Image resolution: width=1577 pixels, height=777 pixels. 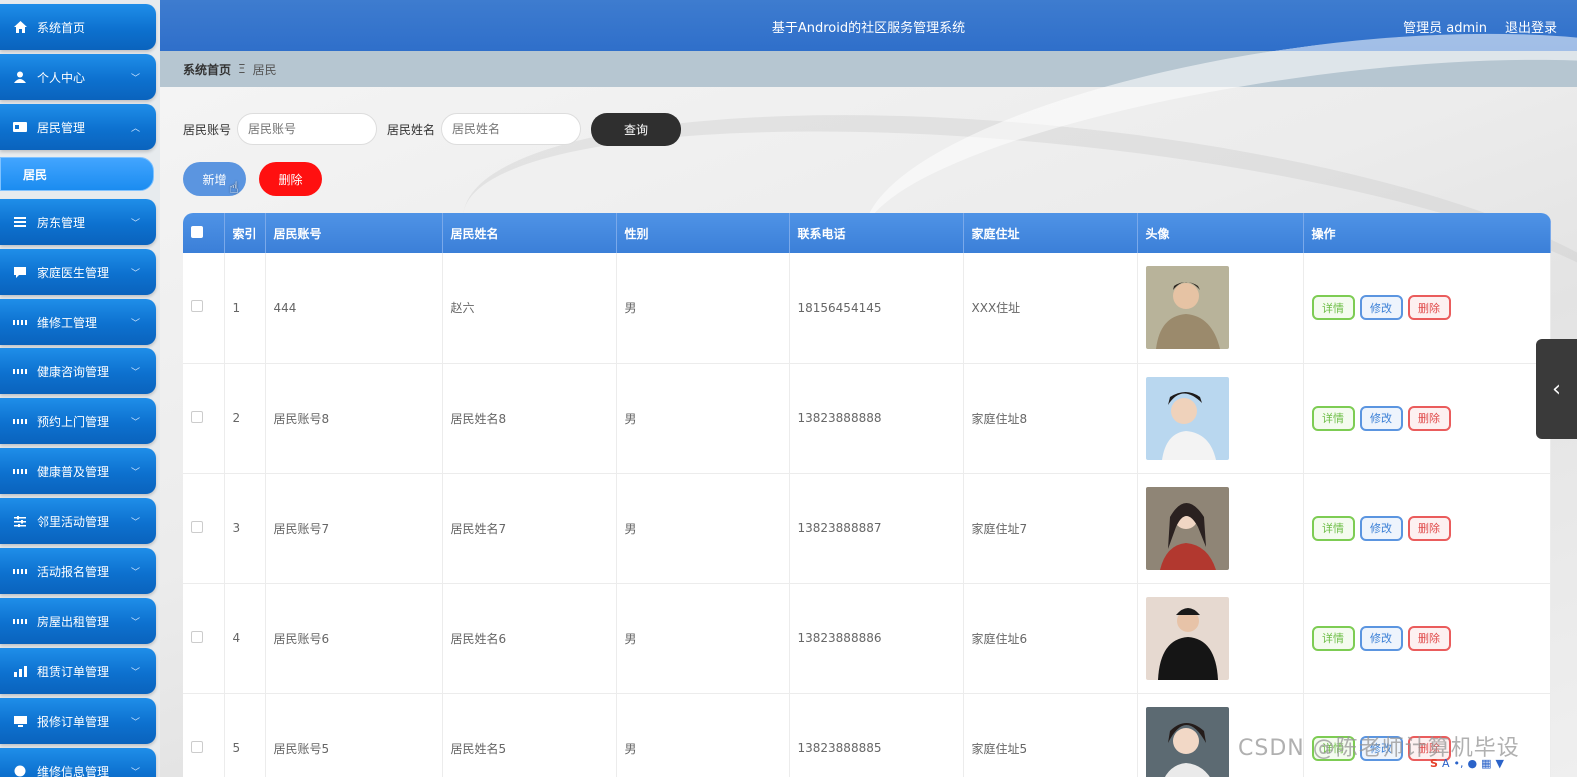 I want to click on app-title: 基于Android的社区服务管理系统, so click(x=868, y=28).